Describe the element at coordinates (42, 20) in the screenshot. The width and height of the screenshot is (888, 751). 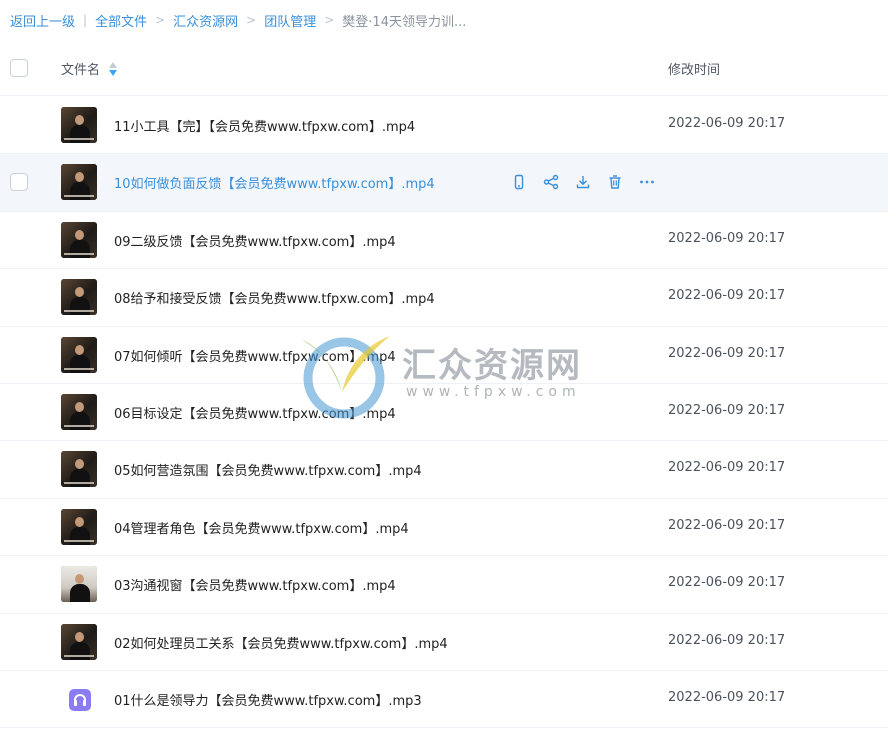
I see `breadcrumb-back-link: 返回上一级` at that location.